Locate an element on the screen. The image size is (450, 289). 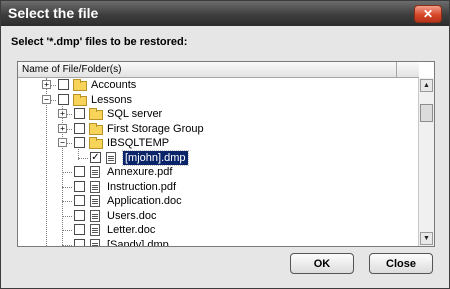
scroll-up-icon: ▲ is located at coordinates (426, 85).